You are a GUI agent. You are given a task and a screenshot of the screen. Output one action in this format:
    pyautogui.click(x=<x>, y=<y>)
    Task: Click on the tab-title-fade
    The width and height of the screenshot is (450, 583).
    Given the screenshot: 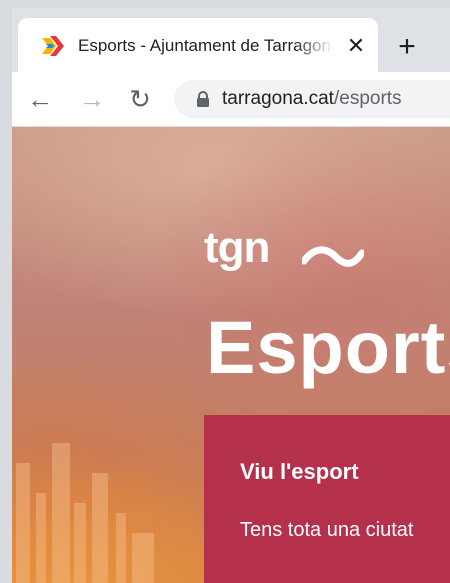 What is the action you would take?
    pyautogui.click(x=314, y=46)
    